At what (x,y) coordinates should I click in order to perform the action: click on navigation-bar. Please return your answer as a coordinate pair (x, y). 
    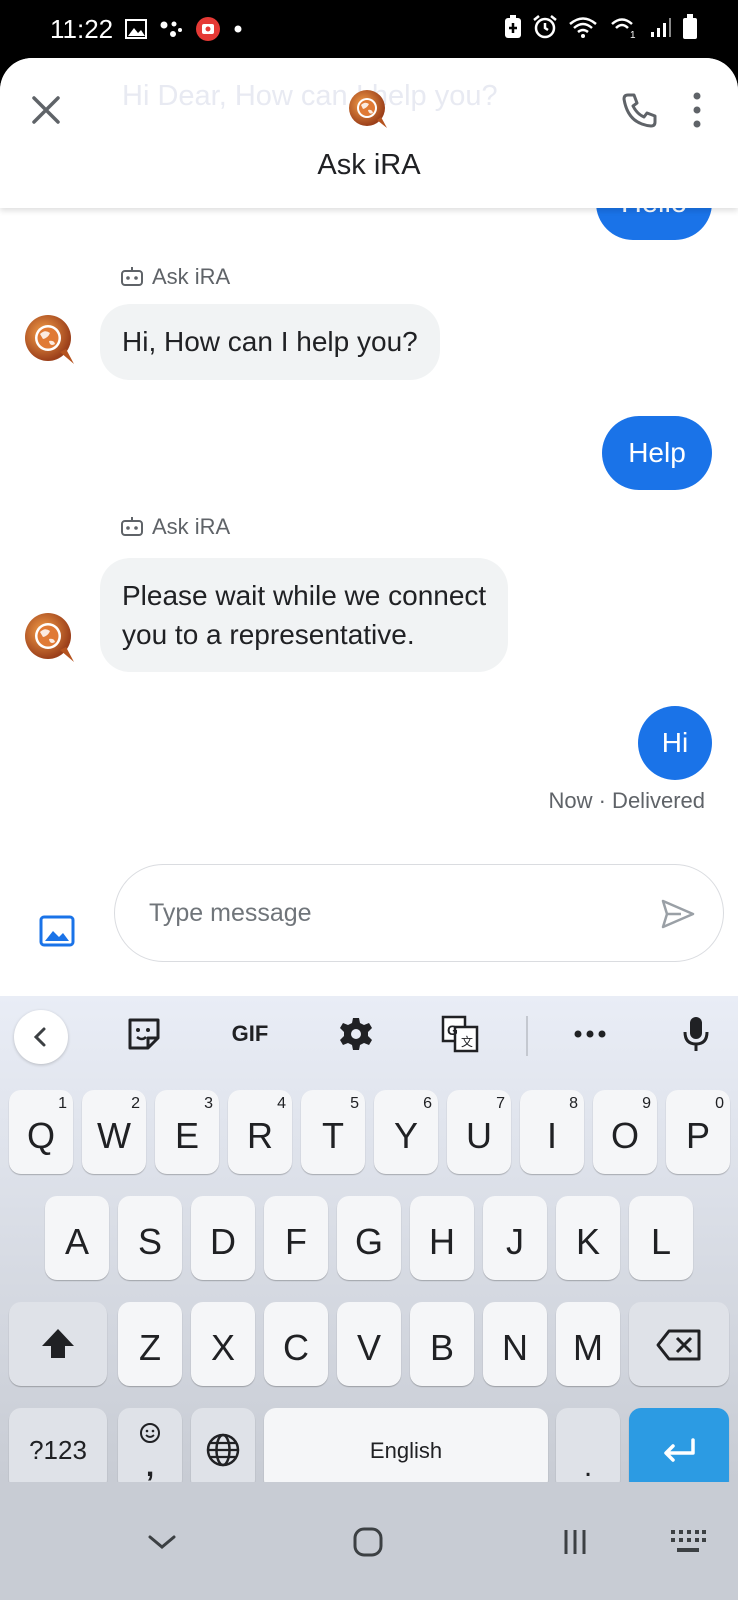
    Looking at the image, I should click on (369, 1541).